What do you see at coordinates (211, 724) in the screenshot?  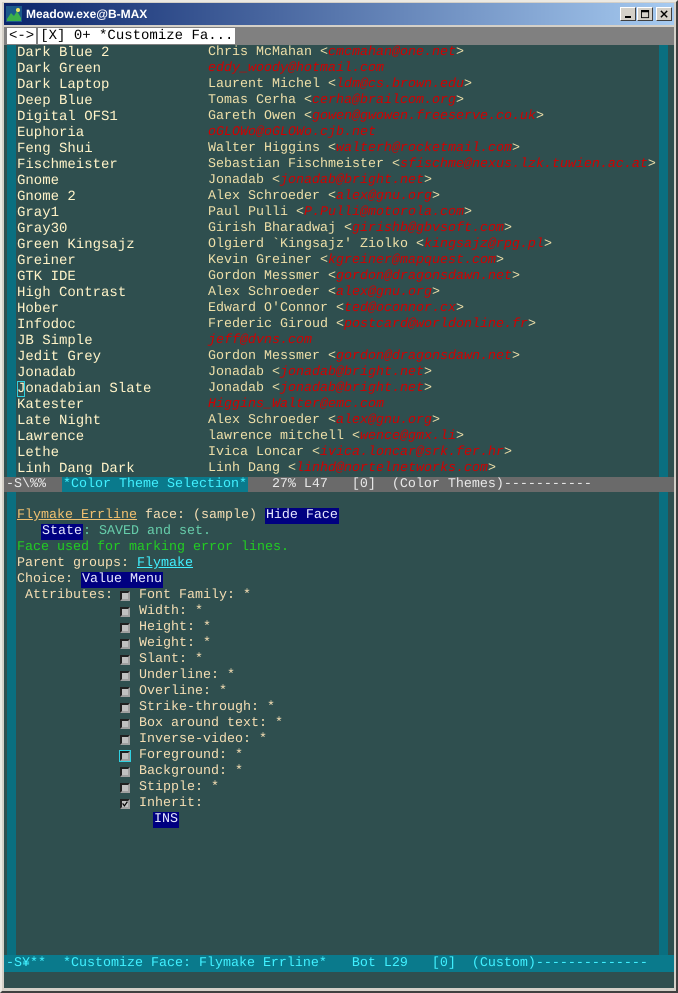 I see `attribute-label: Box around text: *` at bounding box center [211, 724].